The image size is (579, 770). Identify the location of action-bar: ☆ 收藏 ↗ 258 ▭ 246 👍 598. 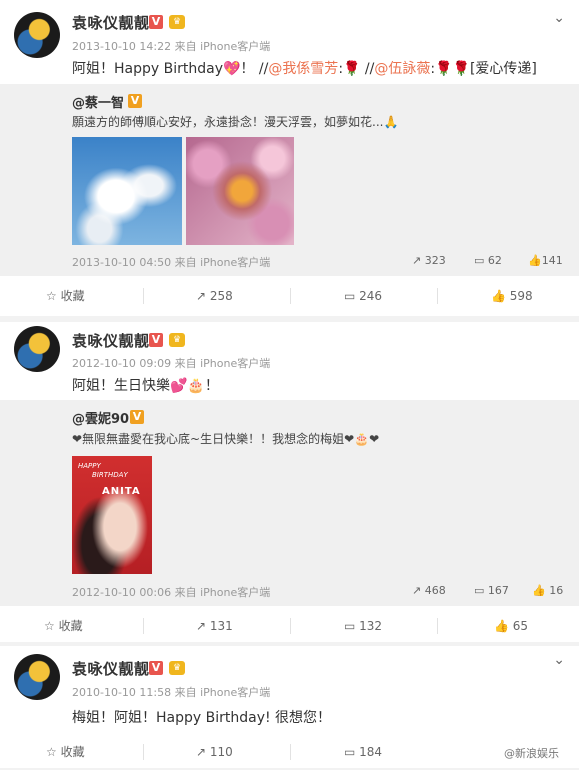
(289, 296).